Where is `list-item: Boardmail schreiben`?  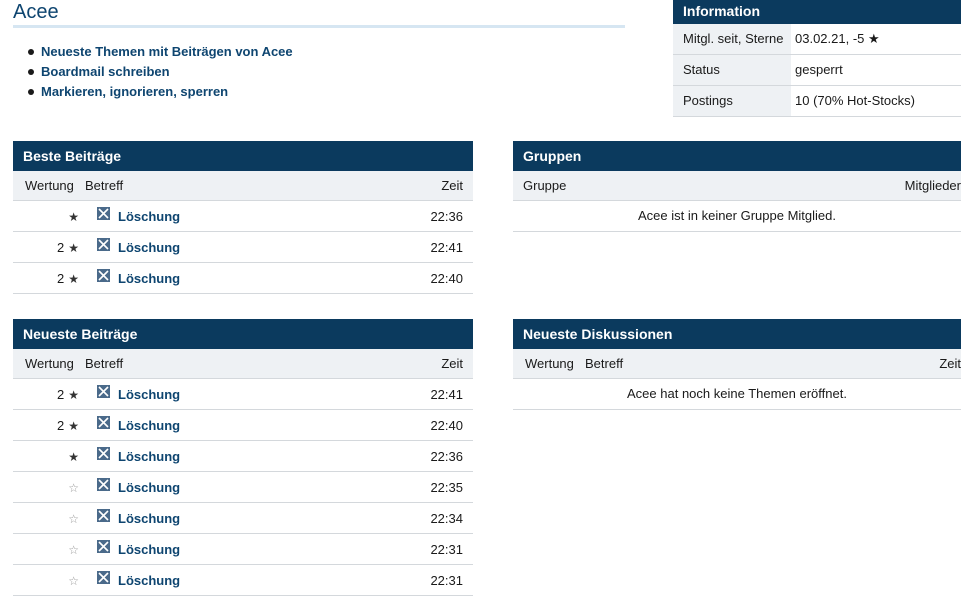 list-item: Boardmail schreiben is located at coordinates (159, 74).